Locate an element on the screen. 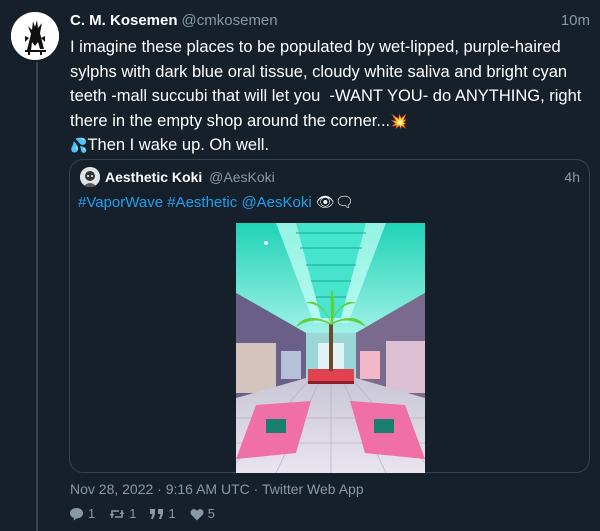 The image size is (600, 531). author-name: C. M. Kosemen is located at coordinates (124, 20).